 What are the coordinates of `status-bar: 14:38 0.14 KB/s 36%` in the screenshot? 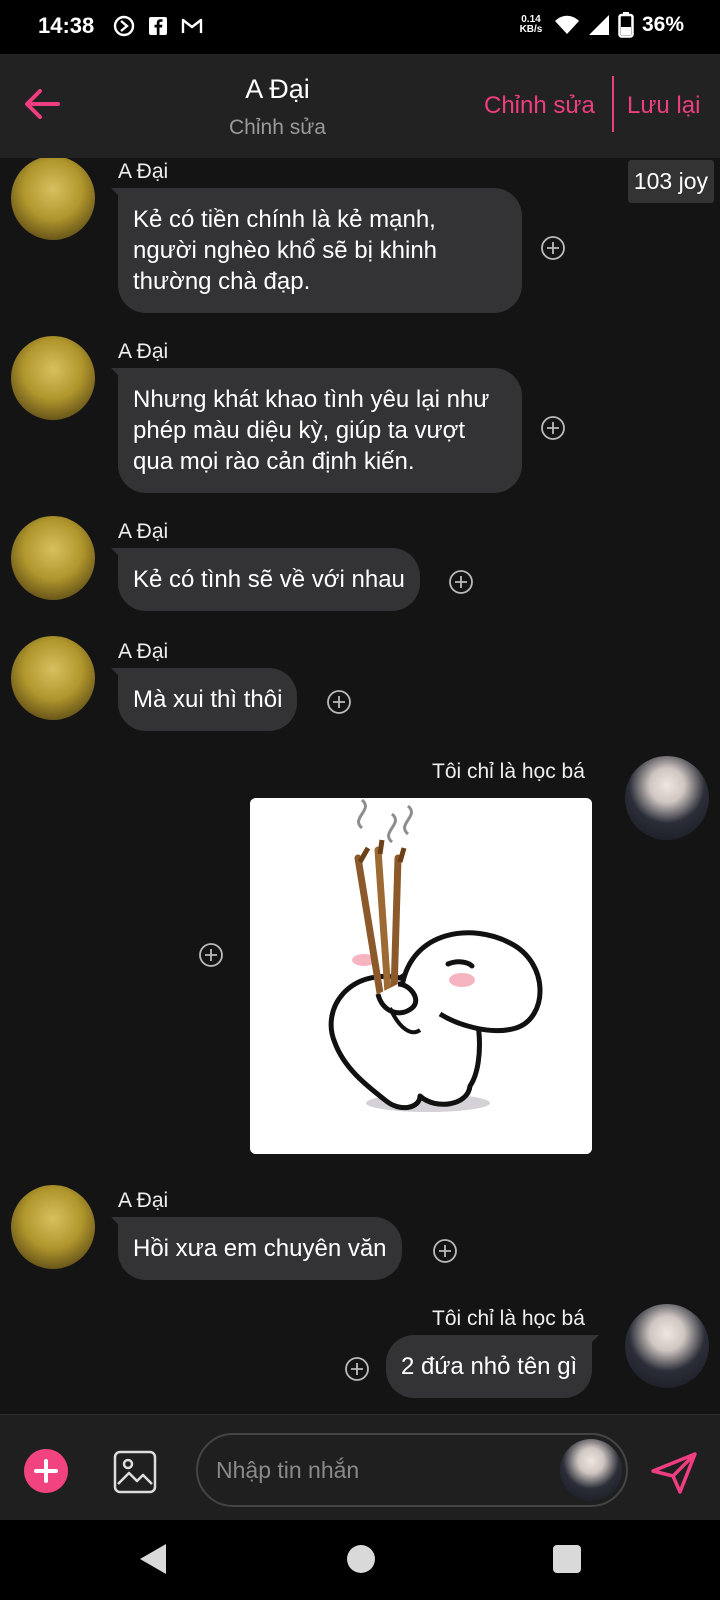 It's located at (360, 27).